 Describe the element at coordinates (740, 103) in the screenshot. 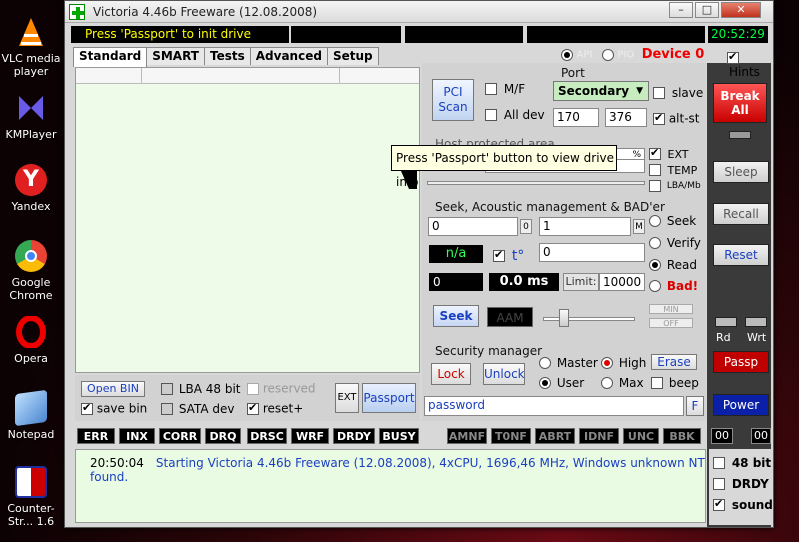

I see `break-all-button: Break All` at that location.